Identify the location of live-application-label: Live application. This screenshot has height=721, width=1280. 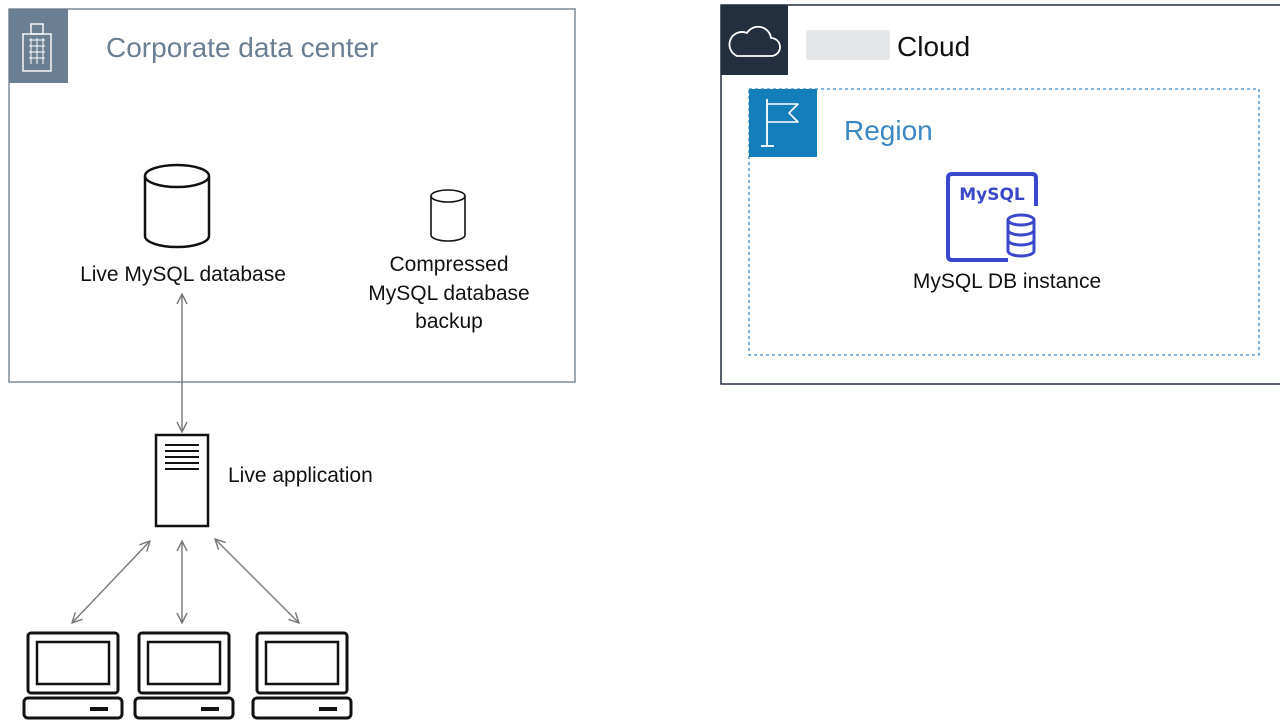
(300, 475).